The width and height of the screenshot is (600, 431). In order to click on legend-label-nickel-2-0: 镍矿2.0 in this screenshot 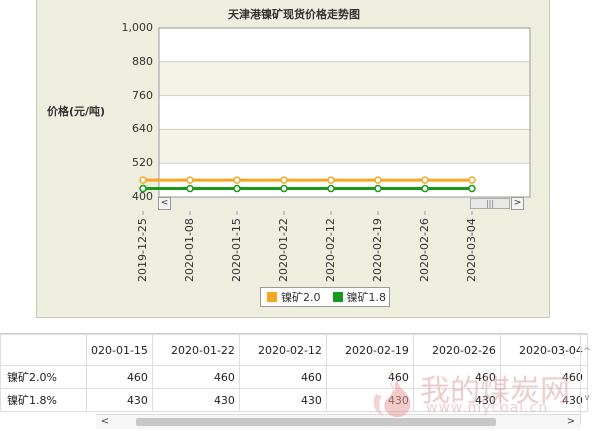, I will do `click(301, 297)`.